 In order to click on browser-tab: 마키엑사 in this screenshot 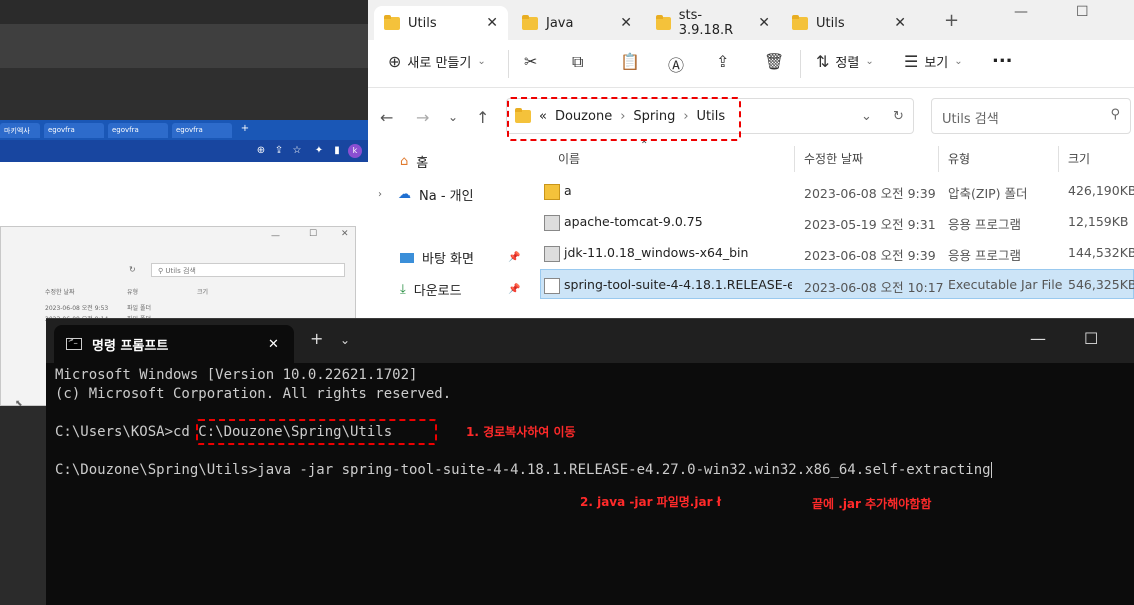, I will do `click(20, 130)`.